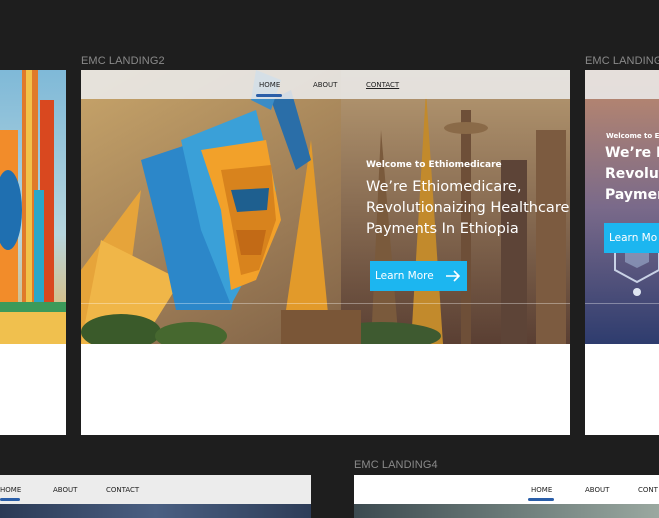  What do you see at coordinates (632, 136) in the screenshot?
I see `hero-kicker-landing3: Welcome to Et` at bounding box center [632, 136].